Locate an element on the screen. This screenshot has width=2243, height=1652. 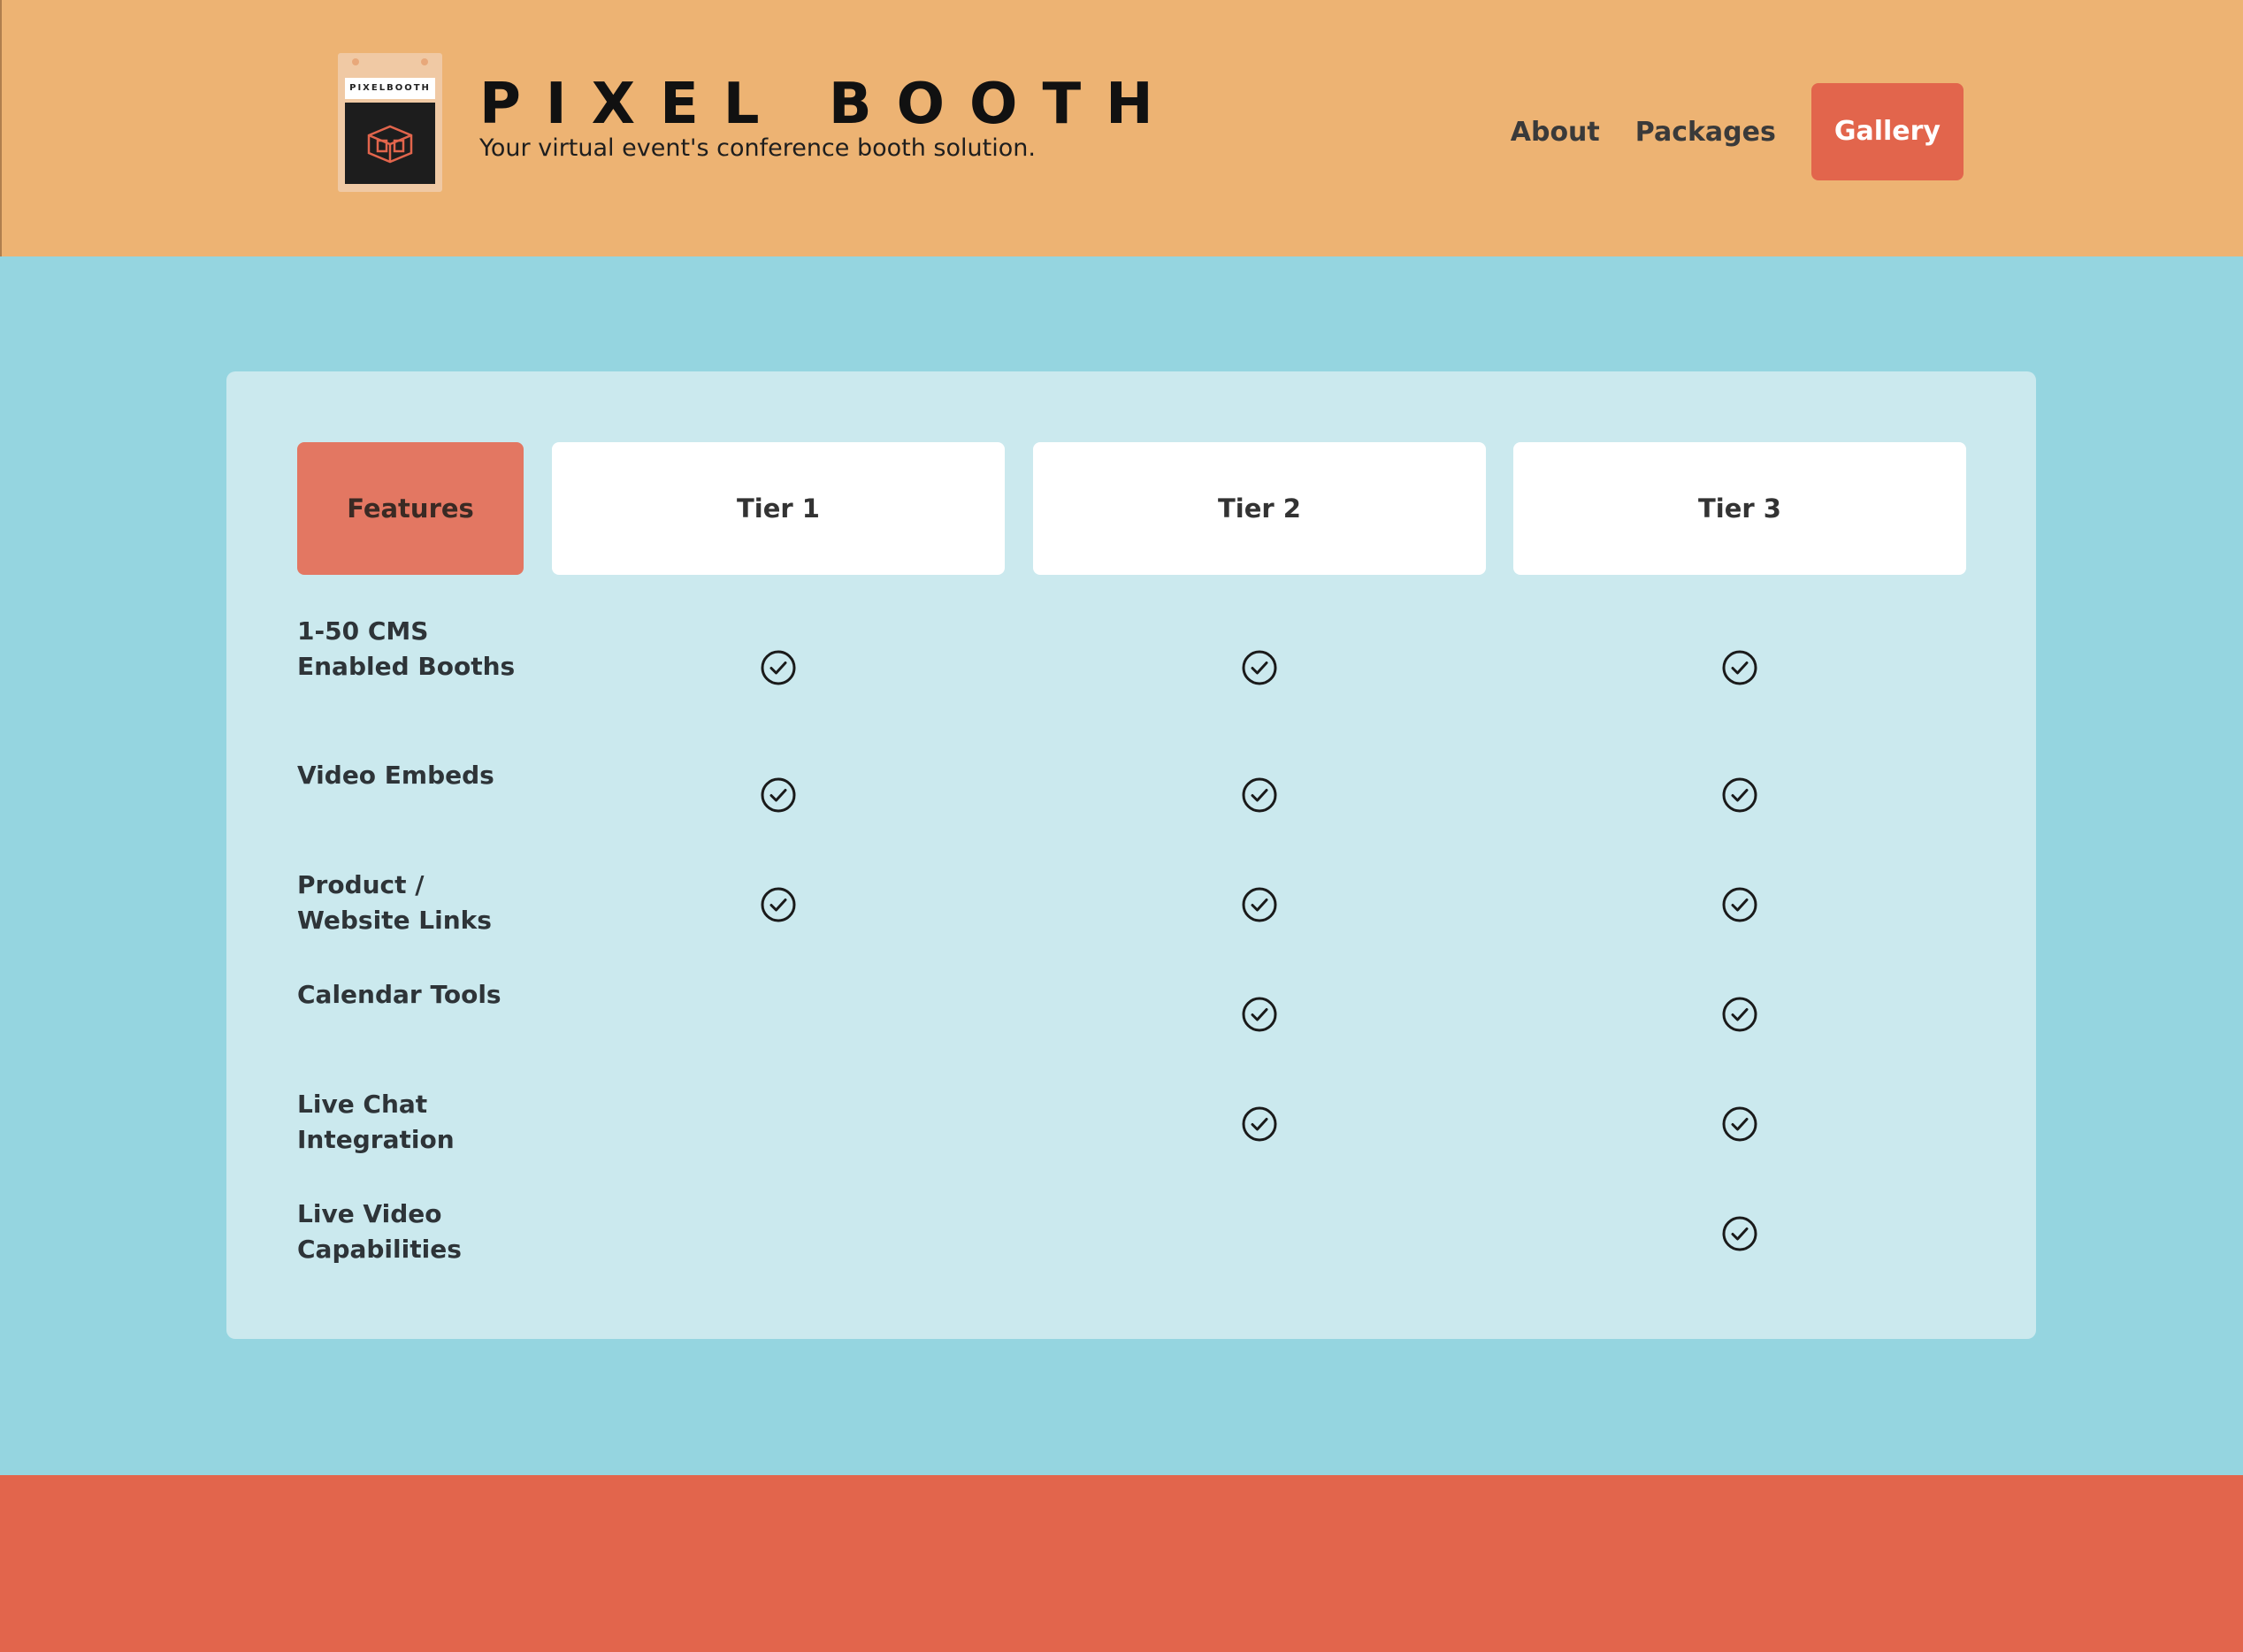
site-footer is located at coordinates (1121, 1564).